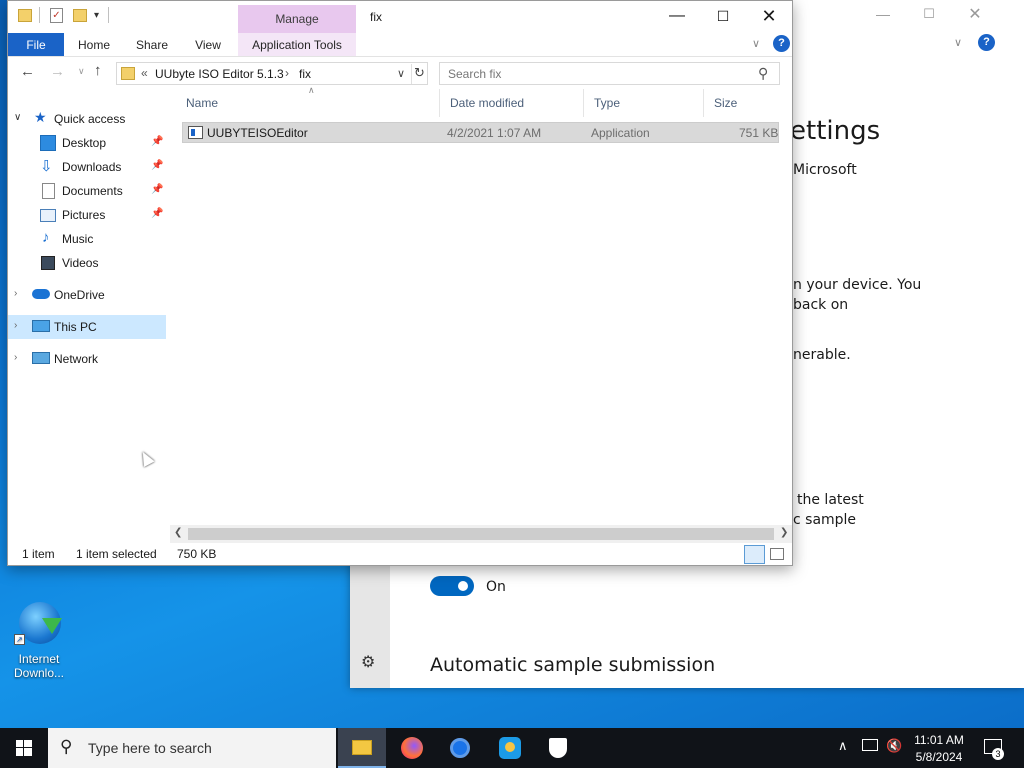  I want to click on taskbar-search-input: Type here to search, so click(150, 748).